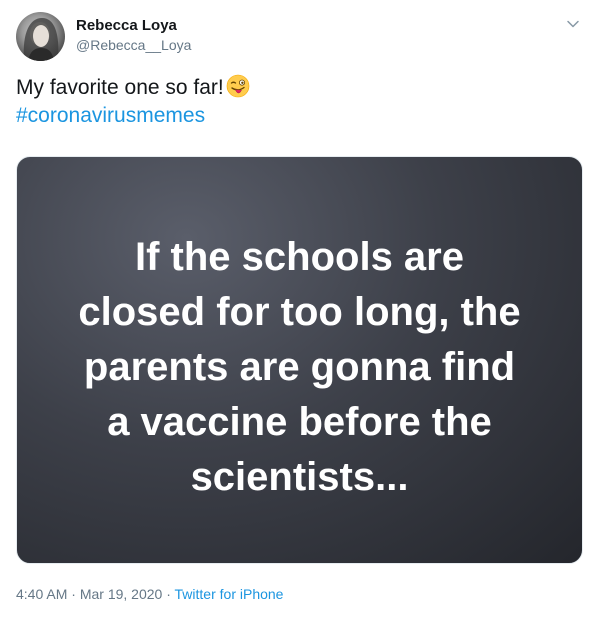 This screenshot has height=617, width=597. I want to click on winking-face-with-tongue-icon, so click(238, 86).